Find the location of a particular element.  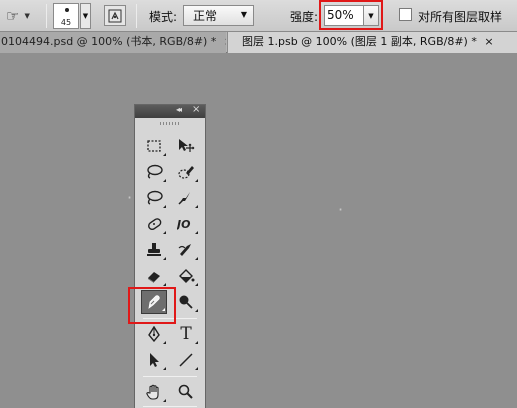

quick-select-brush-icon is located at coordinates (186, 172).